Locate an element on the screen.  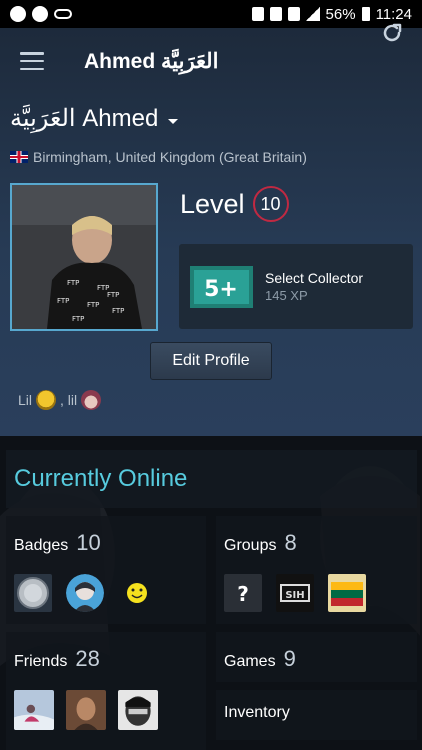
groups-count: 8 is located at coordinates (290, 542).